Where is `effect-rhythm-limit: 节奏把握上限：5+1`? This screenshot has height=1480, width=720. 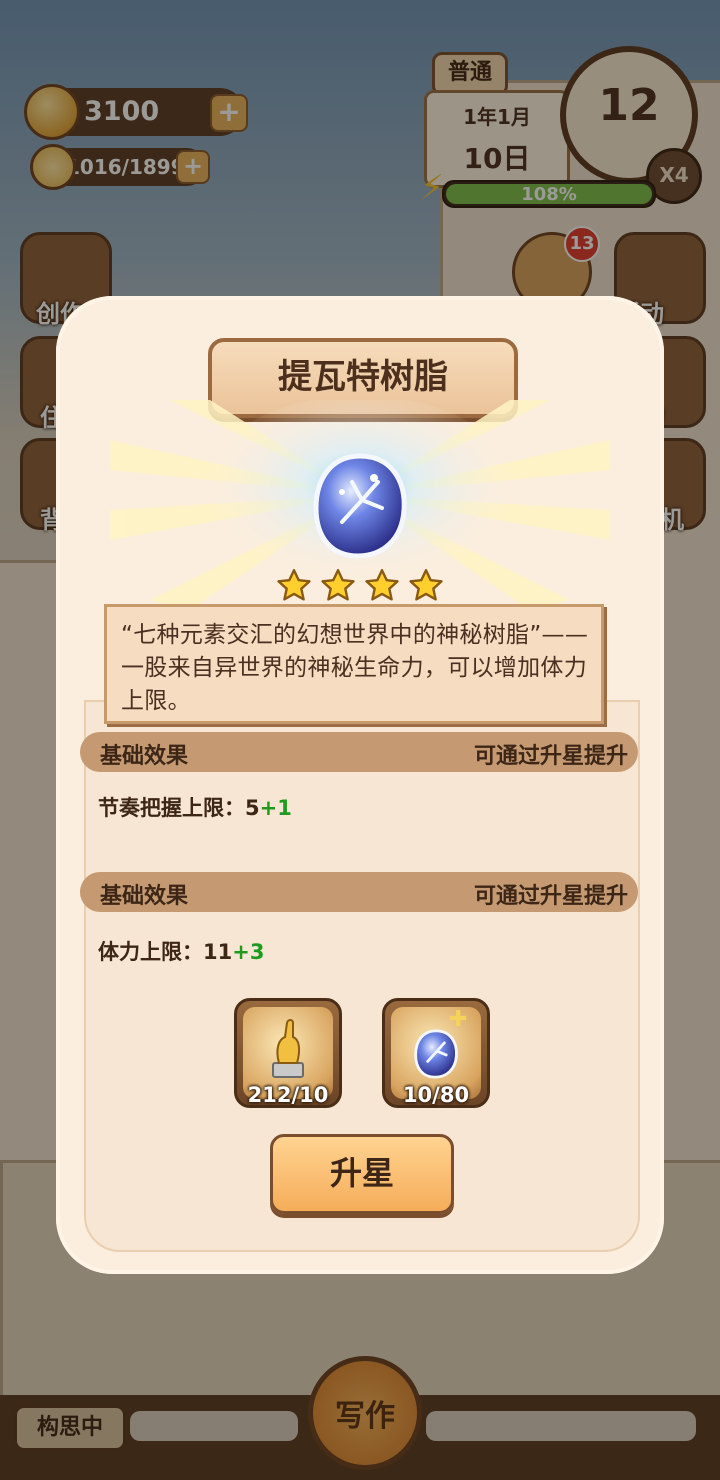 effect-rhythm-limit: 节奏把握上限：5+1 is located at coordinates (195, 807).